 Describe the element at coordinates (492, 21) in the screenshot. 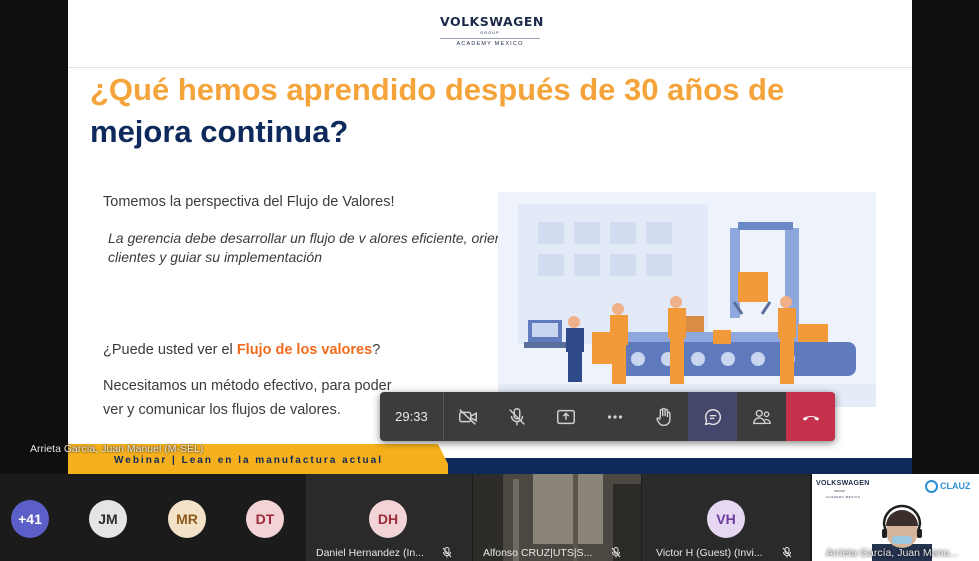

I see `logo-brand: VOLKSWAGEN` at that location.